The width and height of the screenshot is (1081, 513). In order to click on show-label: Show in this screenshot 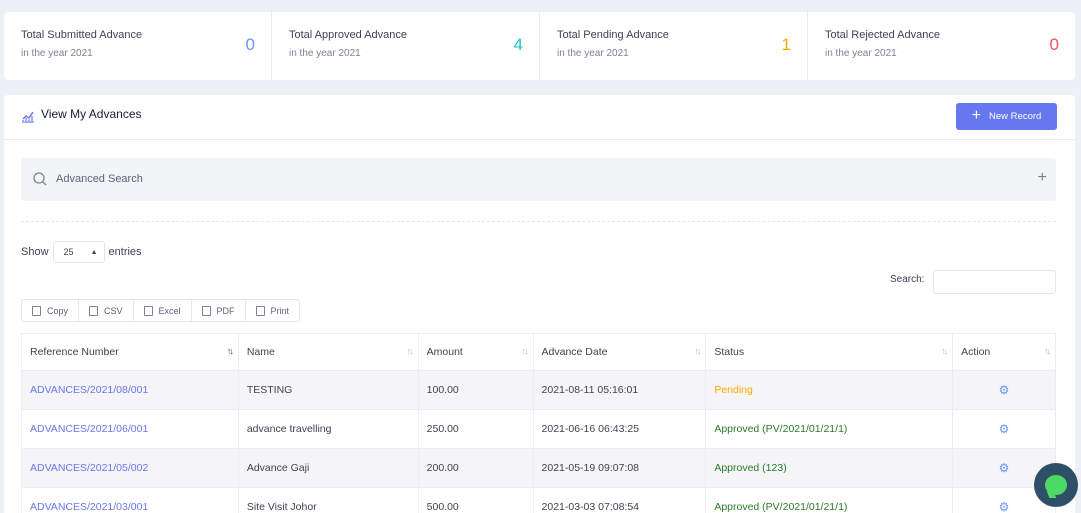, I will do `click(35, 252)`.